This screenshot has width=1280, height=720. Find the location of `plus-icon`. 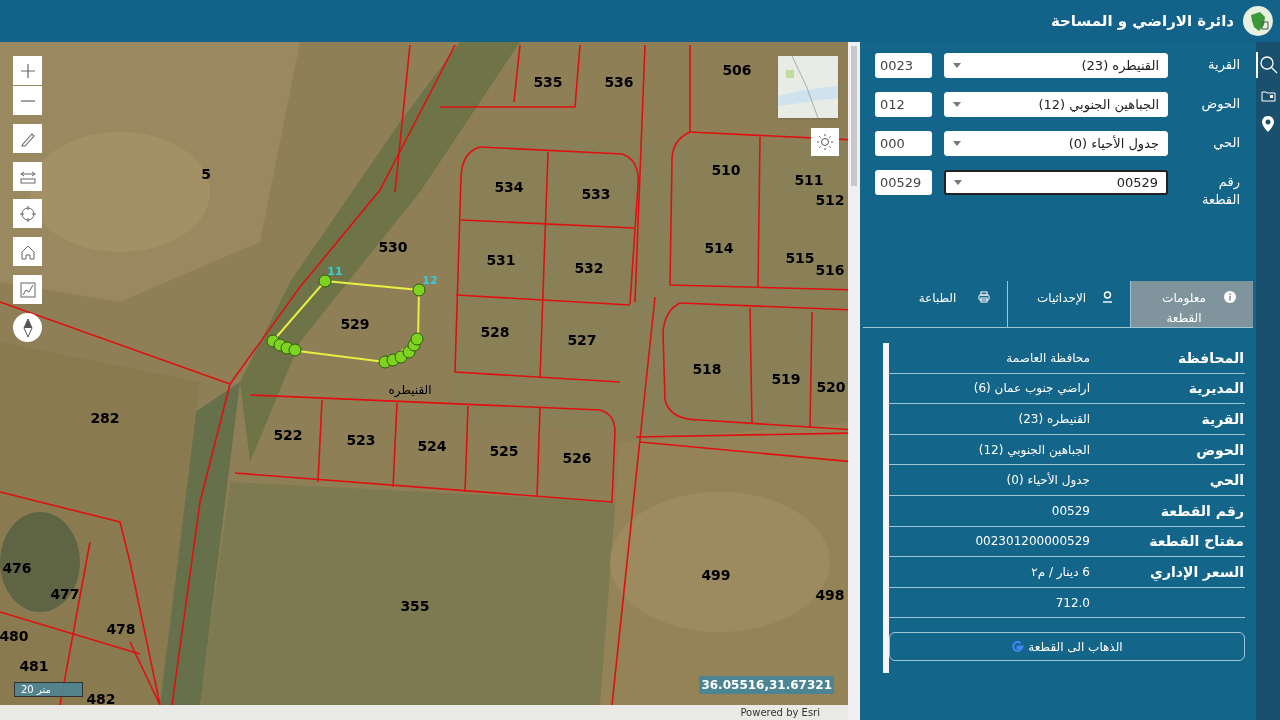

plus-icon is located at coordinates (27, 70).